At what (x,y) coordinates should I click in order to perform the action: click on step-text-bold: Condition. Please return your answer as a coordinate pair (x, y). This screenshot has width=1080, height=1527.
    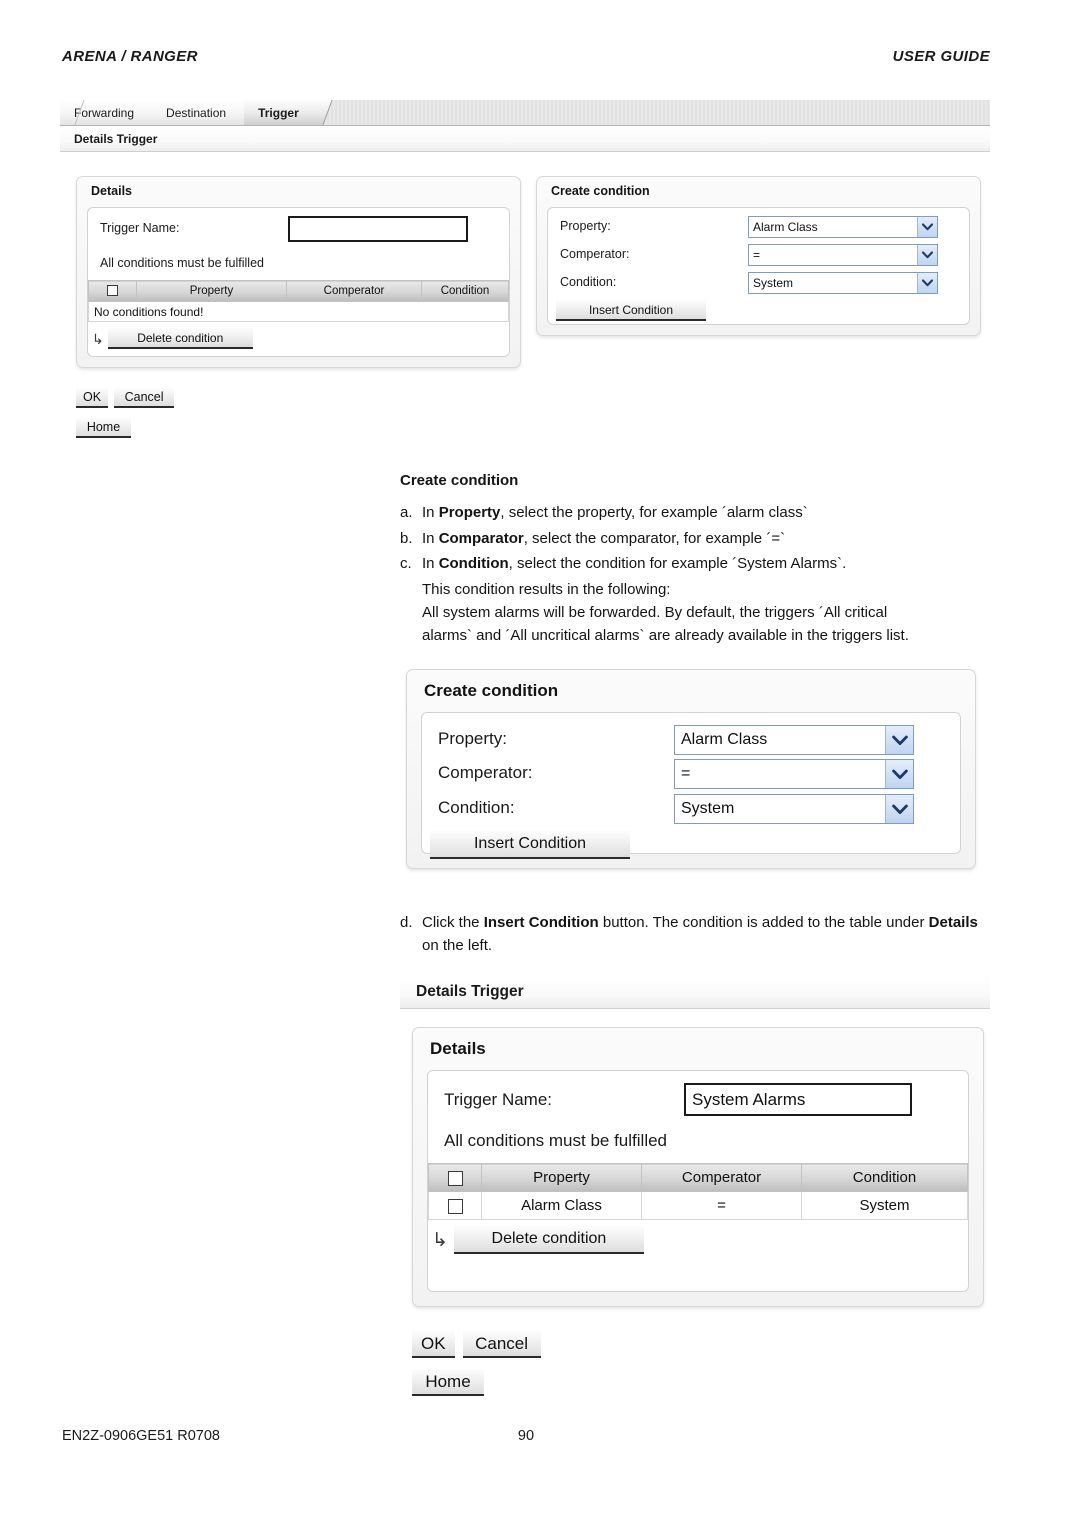
    Looking at the image, I should click on (473, 564).